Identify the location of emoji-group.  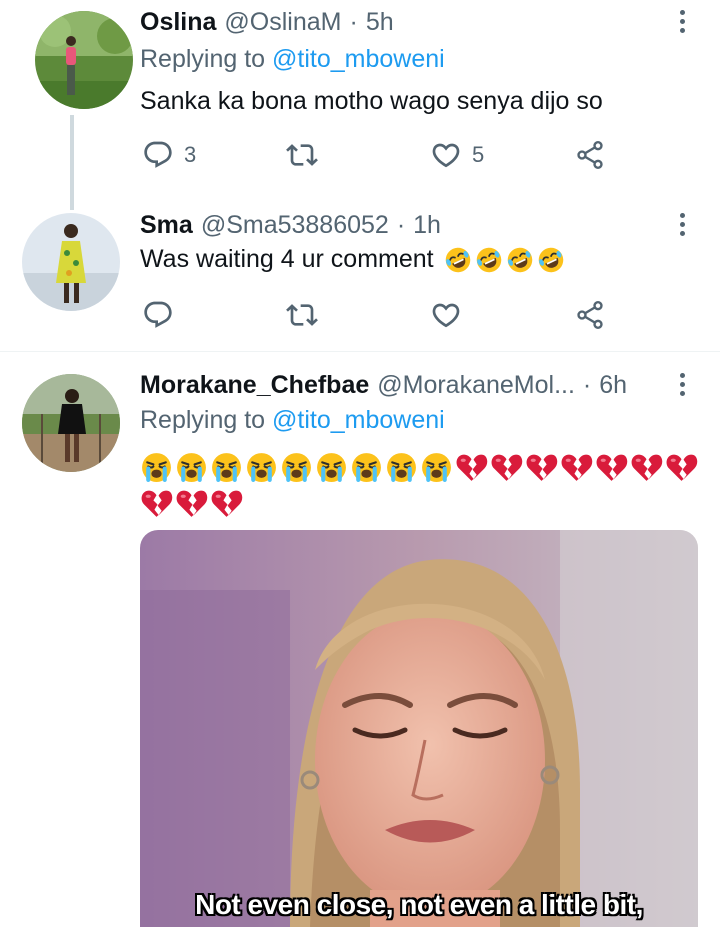
(504, 260).